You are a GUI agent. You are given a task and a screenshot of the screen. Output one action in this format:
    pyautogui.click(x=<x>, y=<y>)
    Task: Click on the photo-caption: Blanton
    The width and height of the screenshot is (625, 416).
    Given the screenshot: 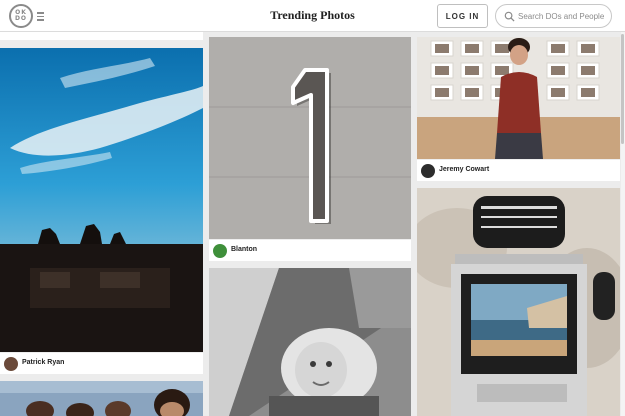 What is the action you would take?
    pyautogui.click(x=310, y=250)
    